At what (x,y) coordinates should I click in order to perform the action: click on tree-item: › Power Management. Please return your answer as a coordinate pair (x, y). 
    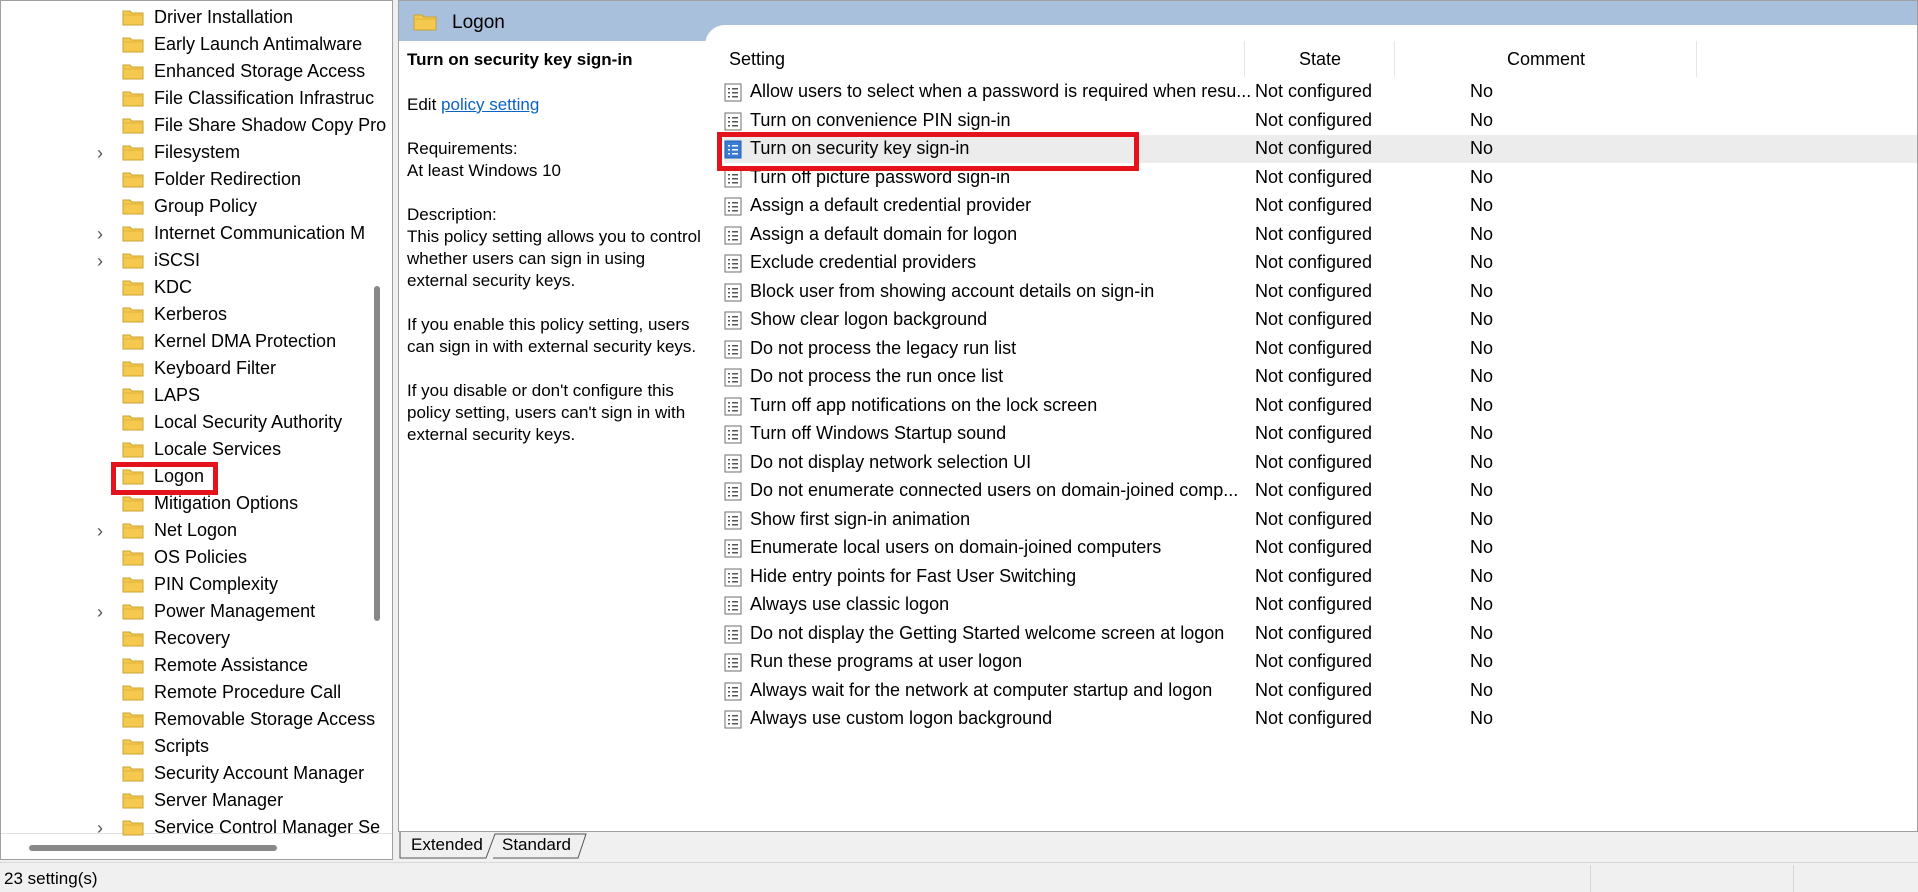
    Looking at the image, I should click on (186, 612).